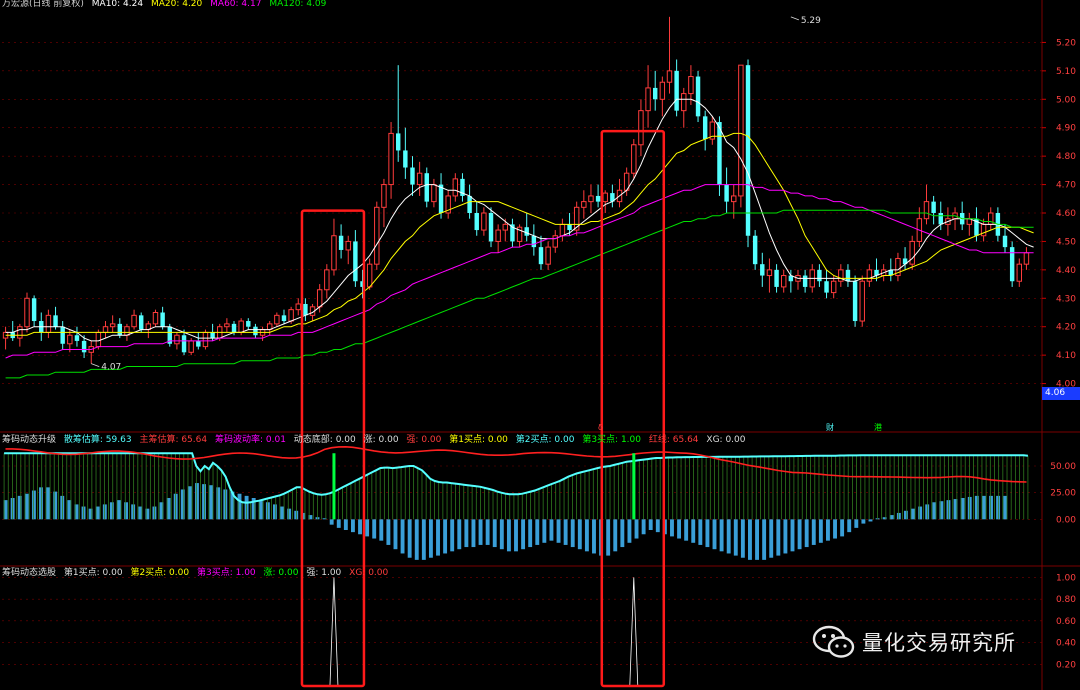 The height and width of the screenshot is (690, 1080). What do you see at coordinates (1066, 644) in the screenshot?
I see `signal-tick-label: 0.40` at bounding box center [1066, 644].